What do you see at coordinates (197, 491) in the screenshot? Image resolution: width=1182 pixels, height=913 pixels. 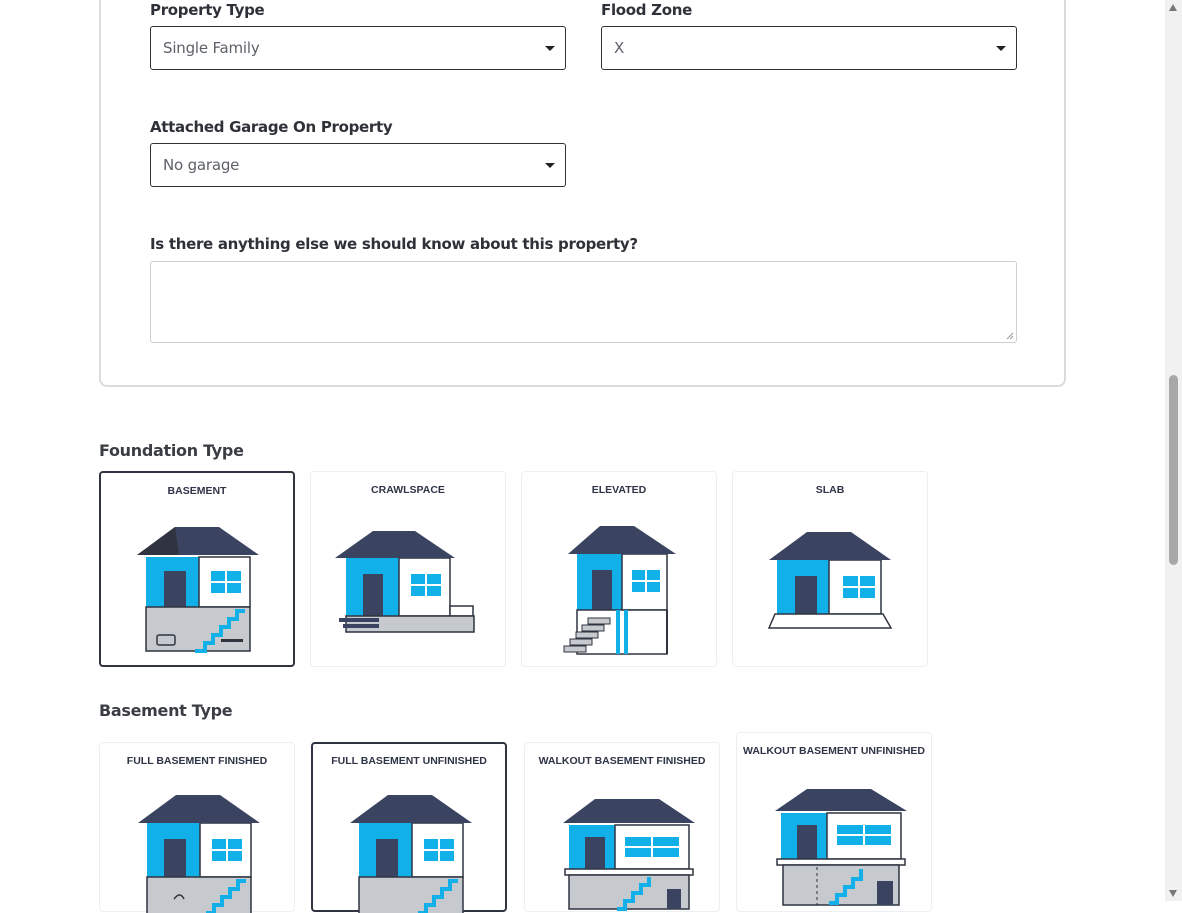 I see `foundation-option-label: BASEMENT` at bounding box center [197, 491].